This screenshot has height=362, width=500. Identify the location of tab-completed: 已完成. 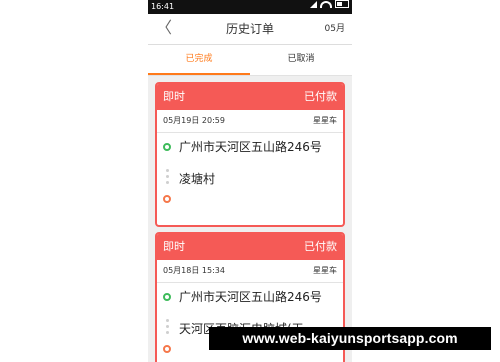
(199, 60).